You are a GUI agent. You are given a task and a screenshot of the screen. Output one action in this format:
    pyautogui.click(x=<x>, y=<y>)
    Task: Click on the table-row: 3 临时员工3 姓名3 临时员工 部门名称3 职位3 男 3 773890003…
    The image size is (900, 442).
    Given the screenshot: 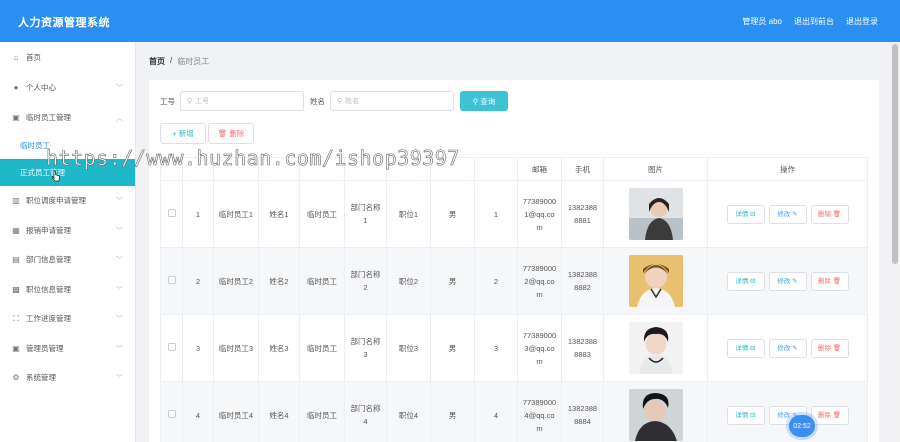 What is the action you would take?
    pyautogui.click(x=514, y=348)
    